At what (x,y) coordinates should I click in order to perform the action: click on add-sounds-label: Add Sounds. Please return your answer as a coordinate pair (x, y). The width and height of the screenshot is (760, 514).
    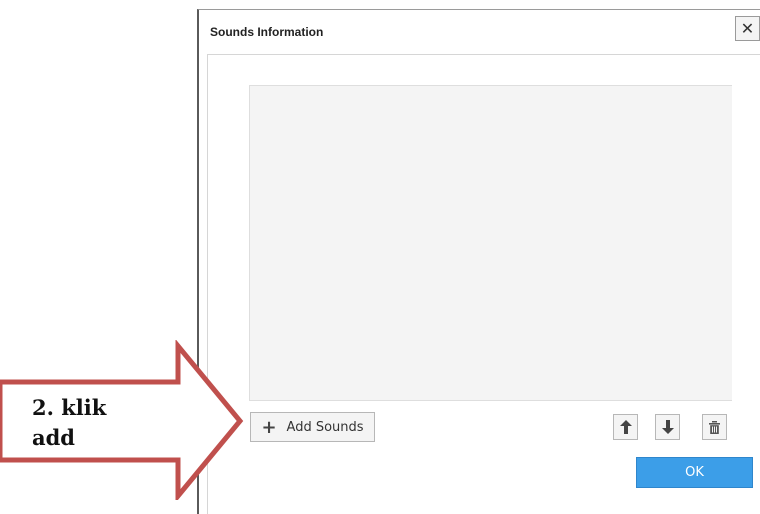
    Looking at the image, I should click on (325, 427).